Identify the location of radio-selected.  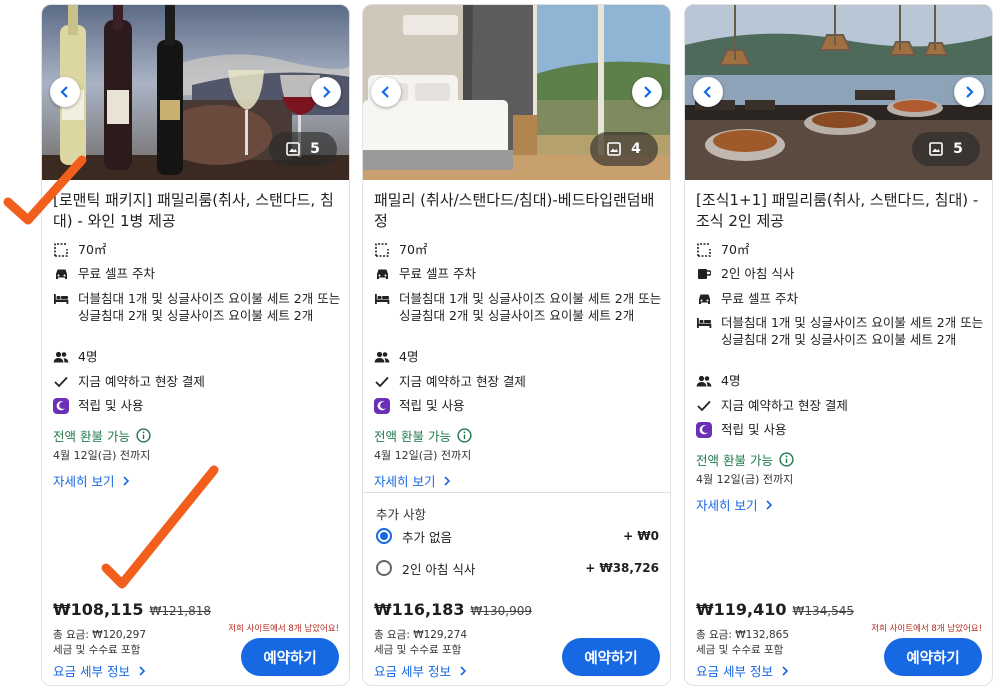
(384, 536).